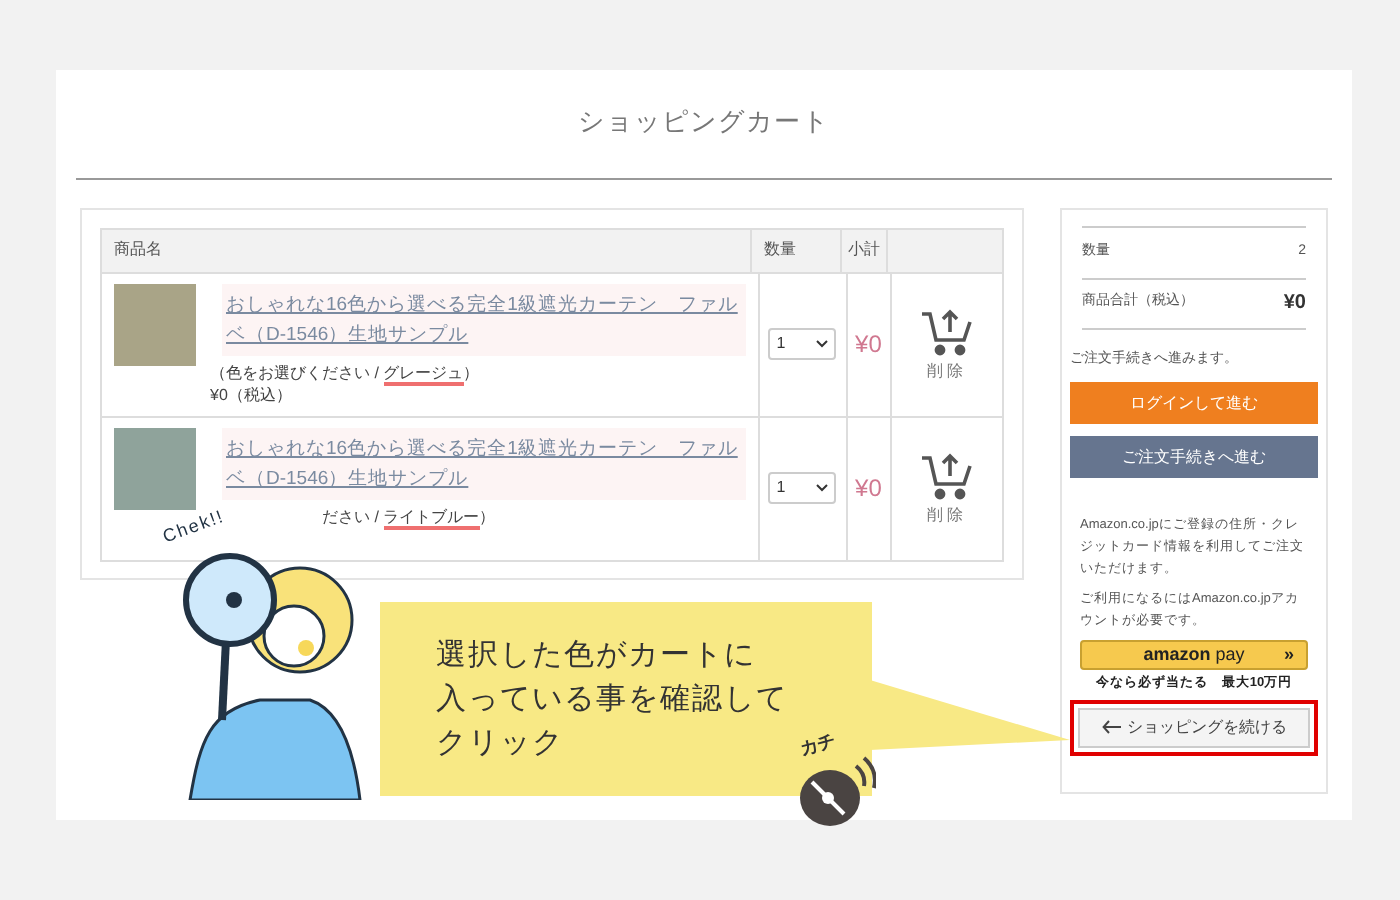 The height and width of the screenshot is (900, 1400). What do you see at coordinates (1194, 727) in the screenshot?
I see `continue-shopping-button: ショッピングを続ける` at bounding box center [1194, 727].